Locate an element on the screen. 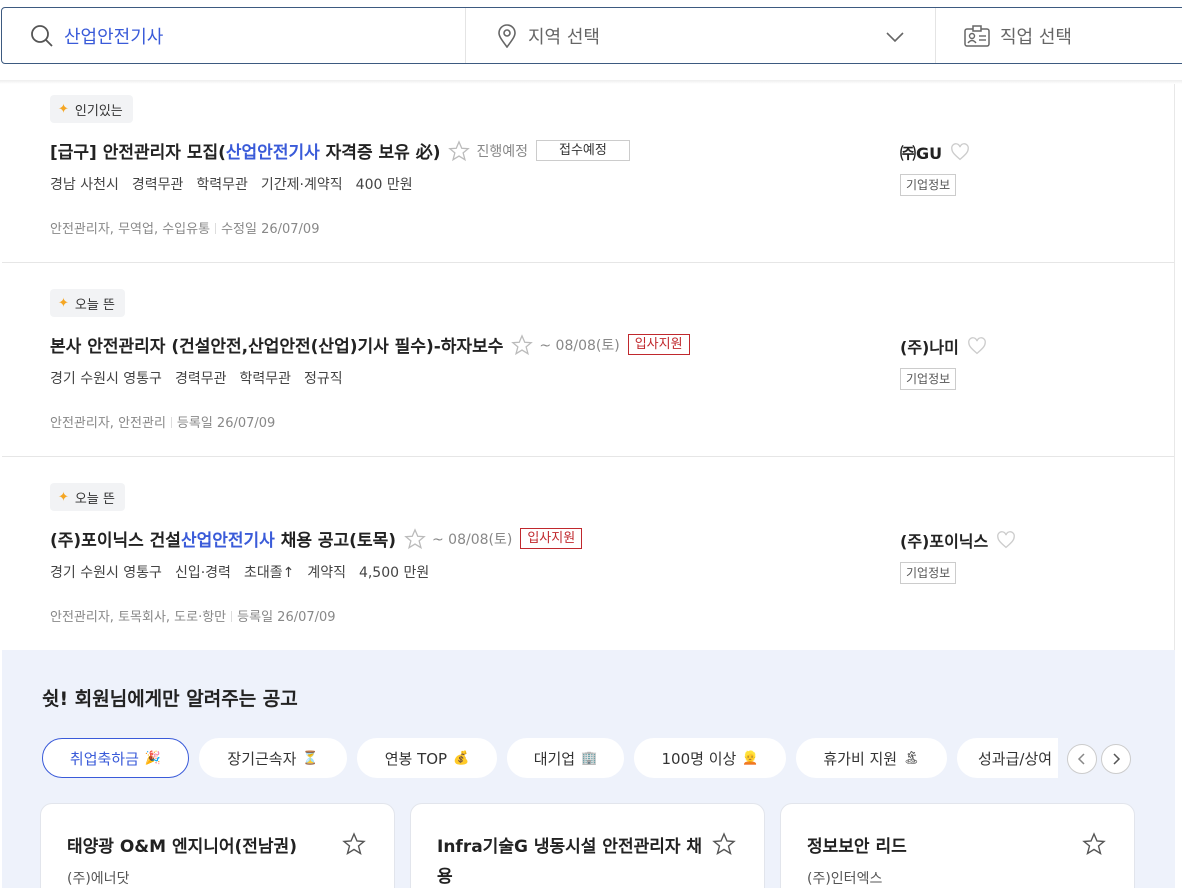 This screenshot has width=1182, height=888. job-location: 경남 사천시 is located at coordinates (84, 185).